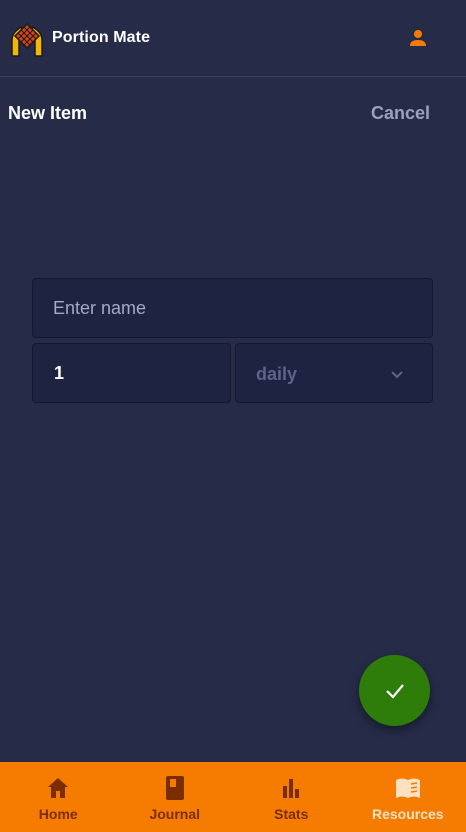 The image size is (466, 832). Describe the element at coordinates (418, 38) in the screenshot. I see `profile-person-icon` at that location.